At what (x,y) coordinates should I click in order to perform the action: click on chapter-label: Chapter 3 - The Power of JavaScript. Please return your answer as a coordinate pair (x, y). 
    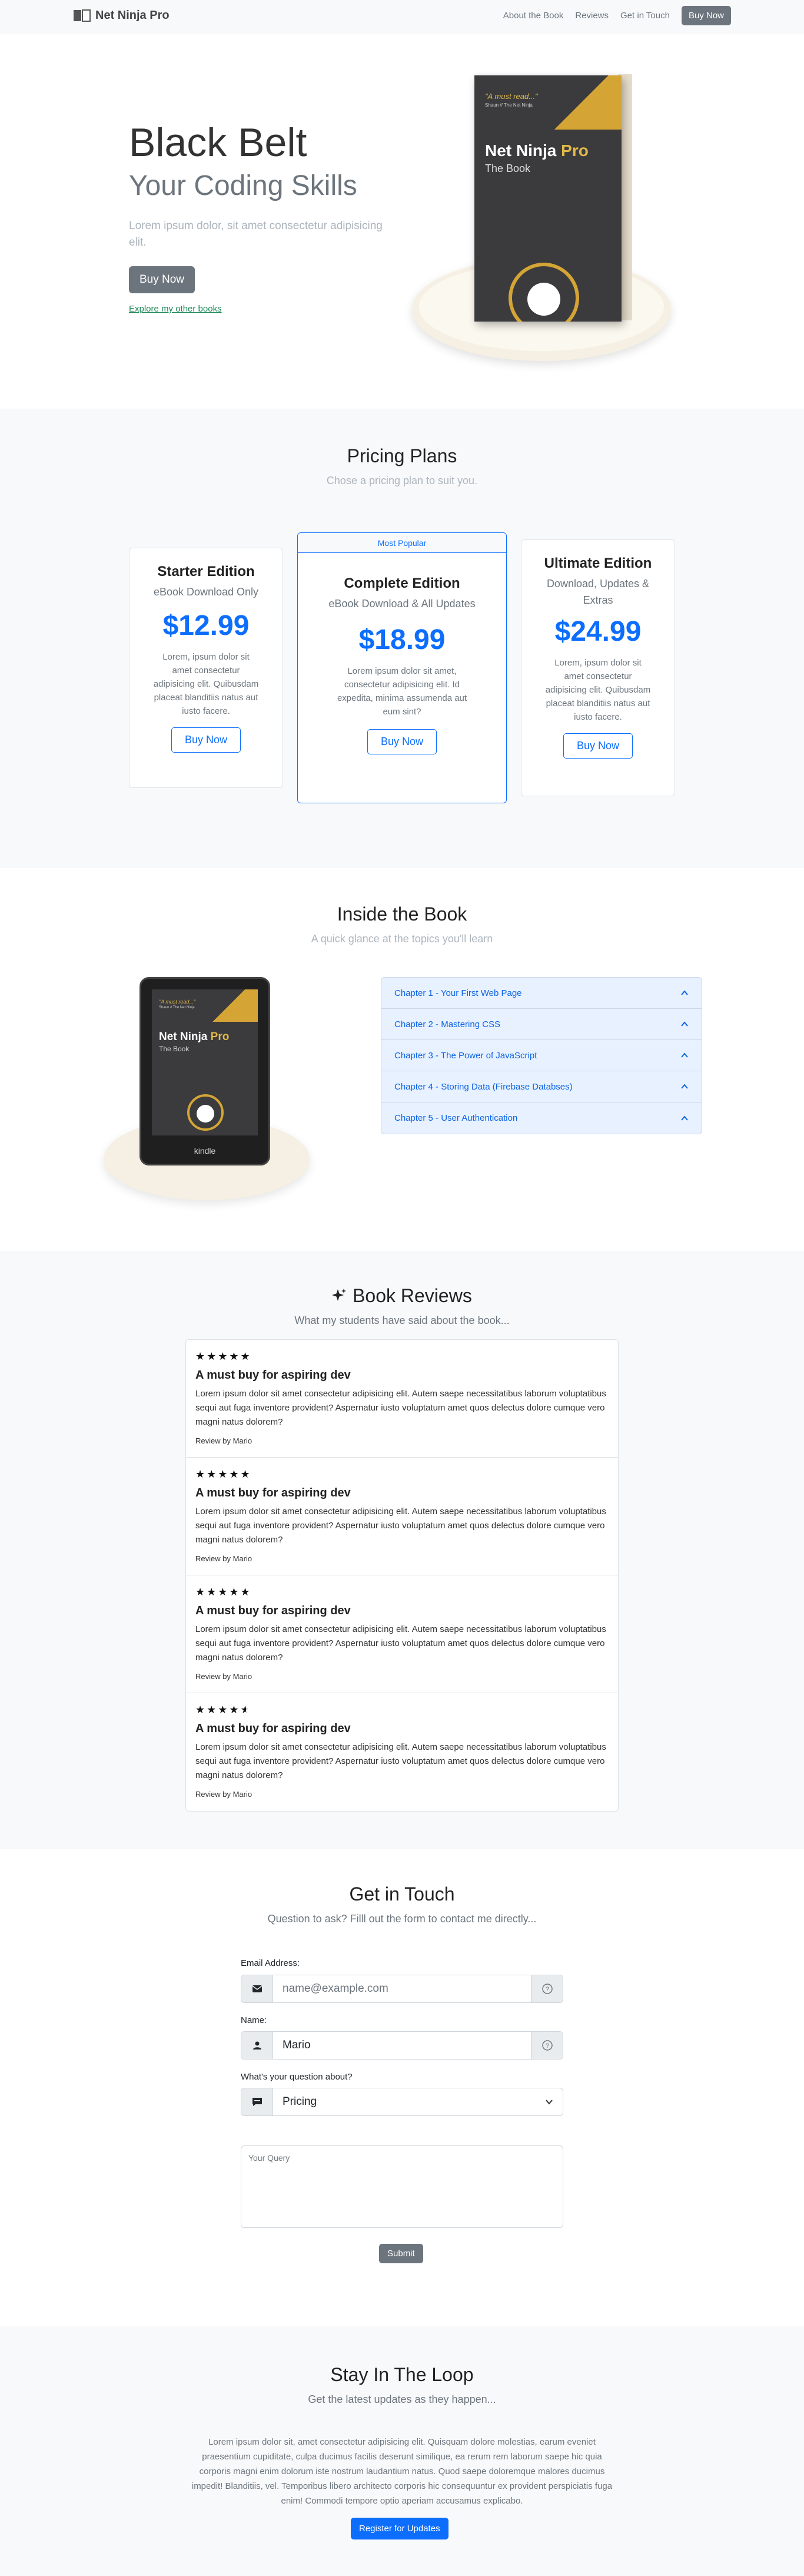
    Looking at the image, I should click on (465, 1055).